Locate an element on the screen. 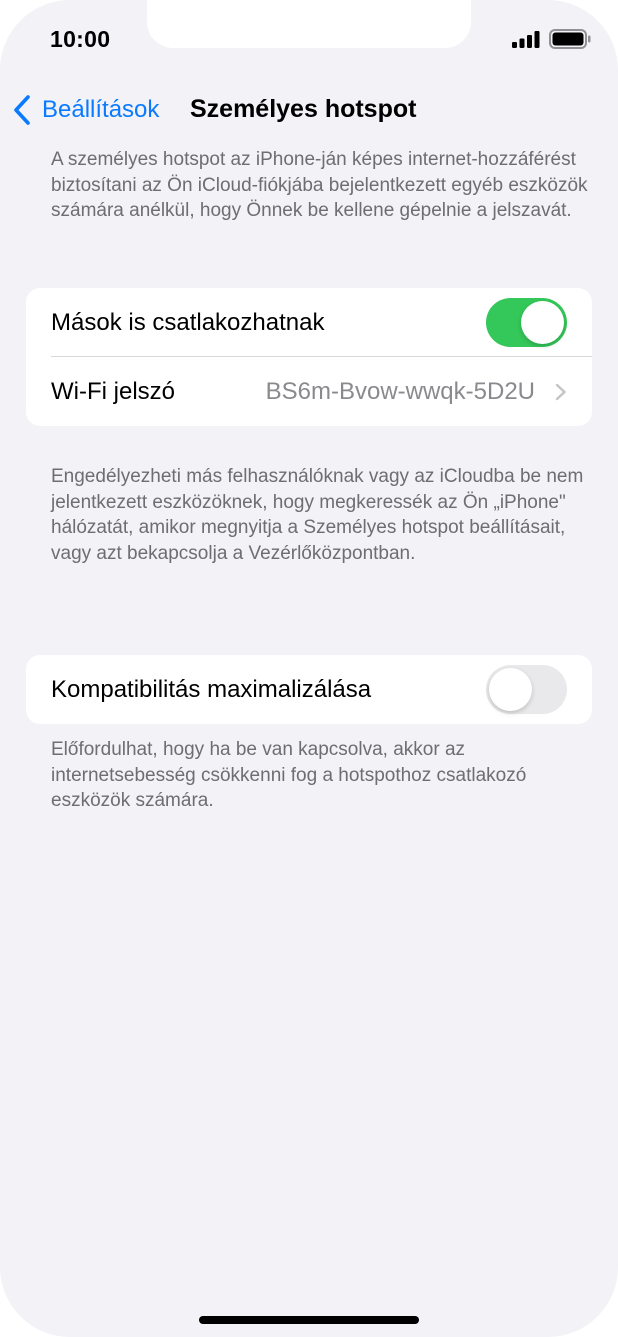  allow-others-toggle is located at coordinates (526, 322).